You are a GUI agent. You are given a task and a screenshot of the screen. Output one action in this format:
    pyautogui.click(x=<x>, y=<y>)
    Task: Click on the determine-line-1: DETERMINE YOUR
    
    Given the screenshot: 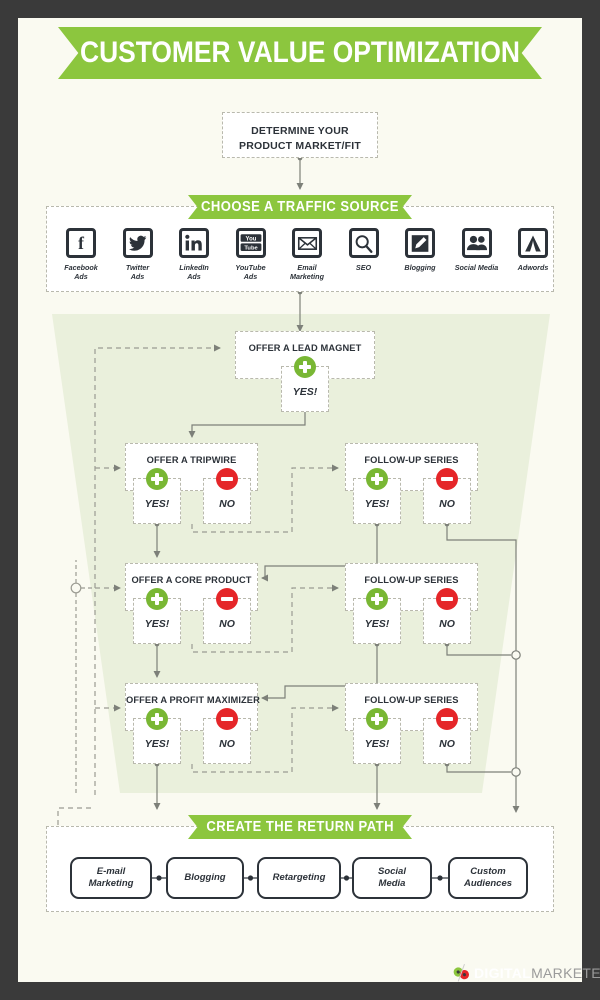 What is the action you would take?
    pyautogui.click(x=300, y=131)
    